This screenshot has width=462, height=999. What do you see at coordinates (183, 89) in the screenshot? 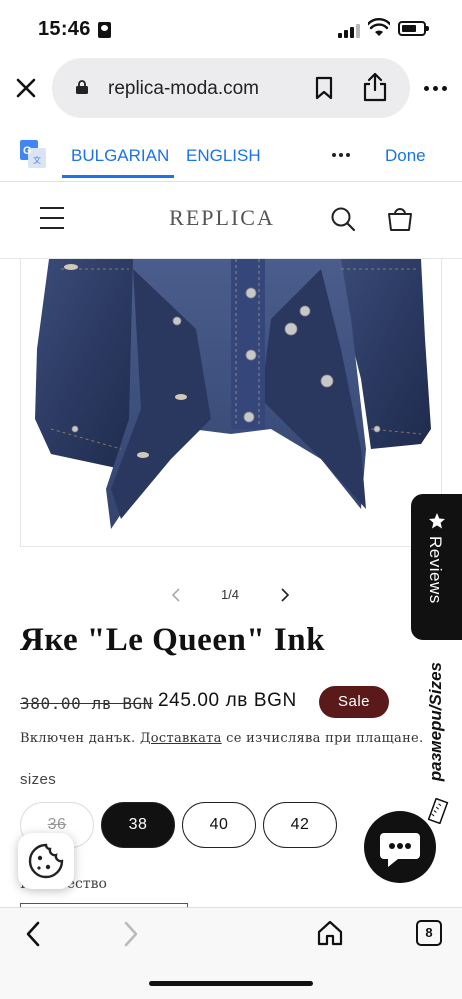
I see `url-text: replica-moda.com` at bounding box center [183, 89].